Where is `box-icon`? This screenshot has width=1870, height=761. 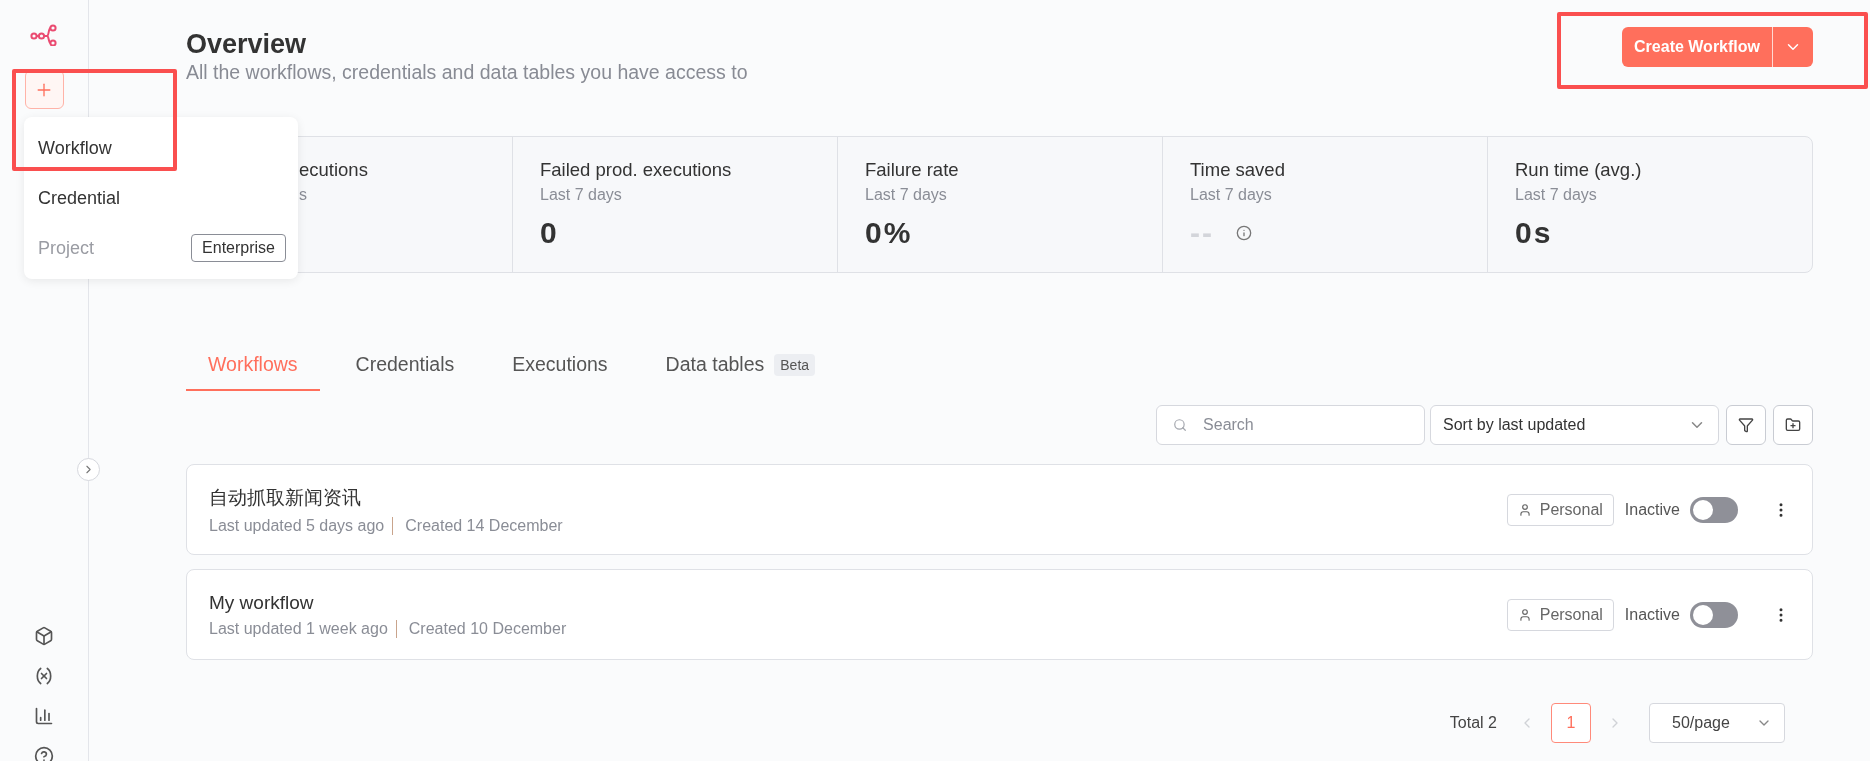 box-icon is located at coordinates (44, 636).